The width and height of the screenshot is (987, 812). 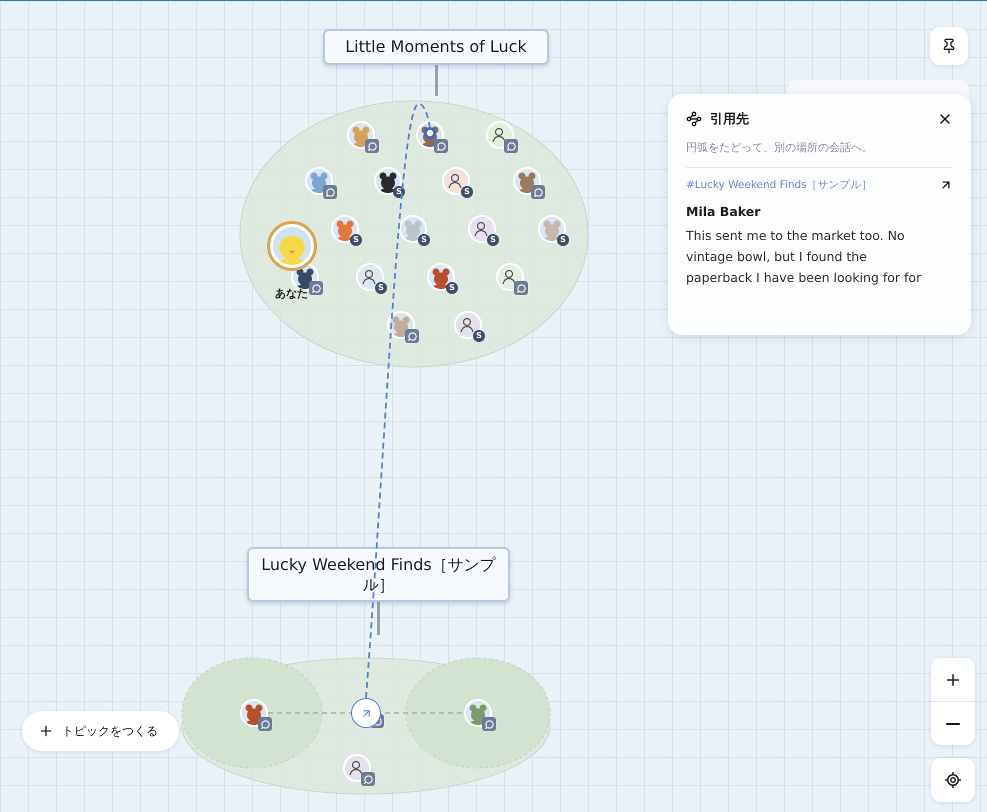 I want to click on topic-title: Lucky Weekend Finds［サンプル］, so click(x=378, y=574).